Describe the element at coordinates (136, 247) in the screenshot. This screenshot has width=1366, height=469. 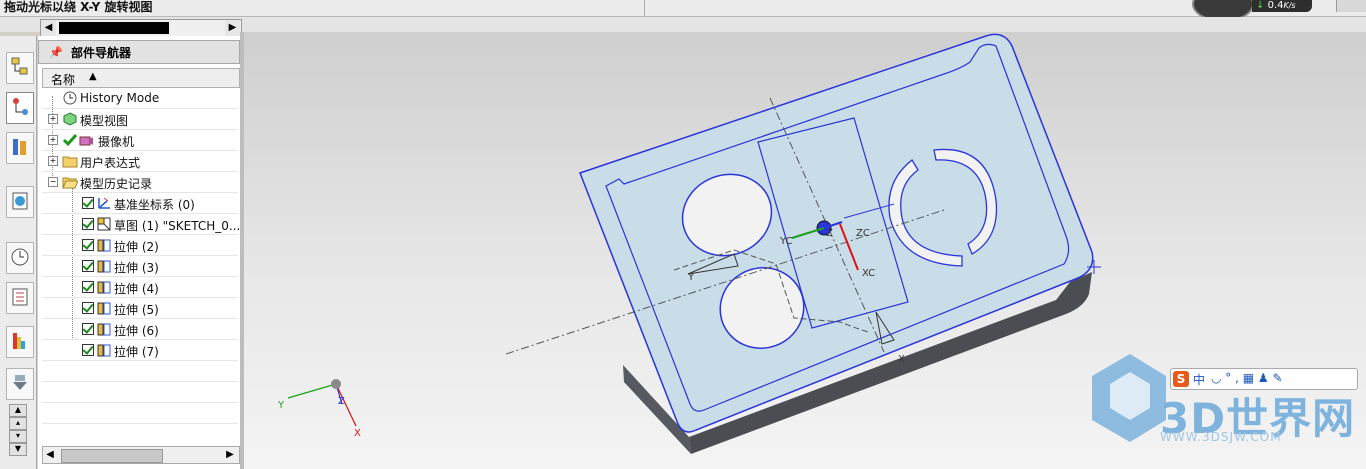
I see `tree-item-label: 拉伸 (2)` at that location.